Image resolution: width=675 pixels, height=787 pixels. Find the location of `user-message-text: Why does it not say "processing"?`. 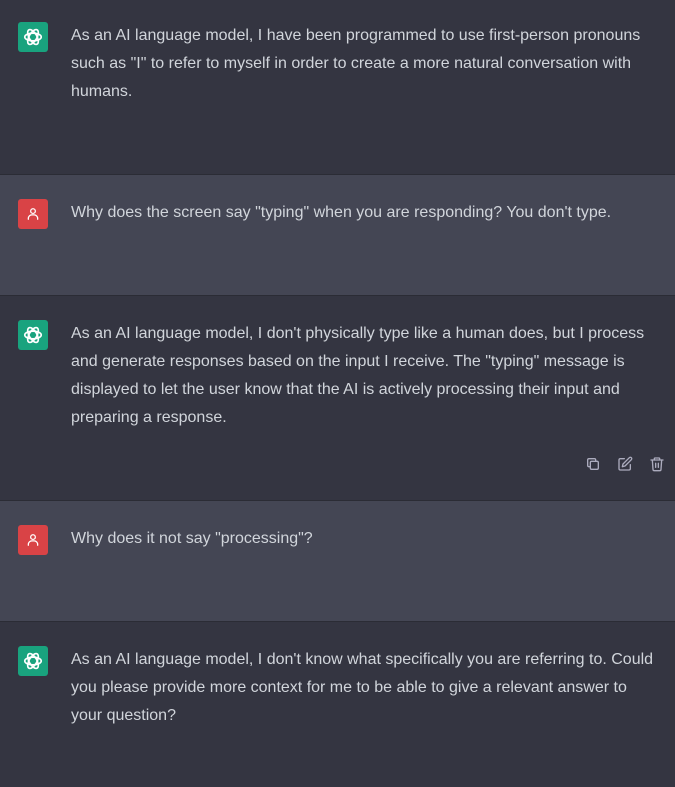

user-message-text: Why does it not say "processing"? is located at coordinates (192, 538).